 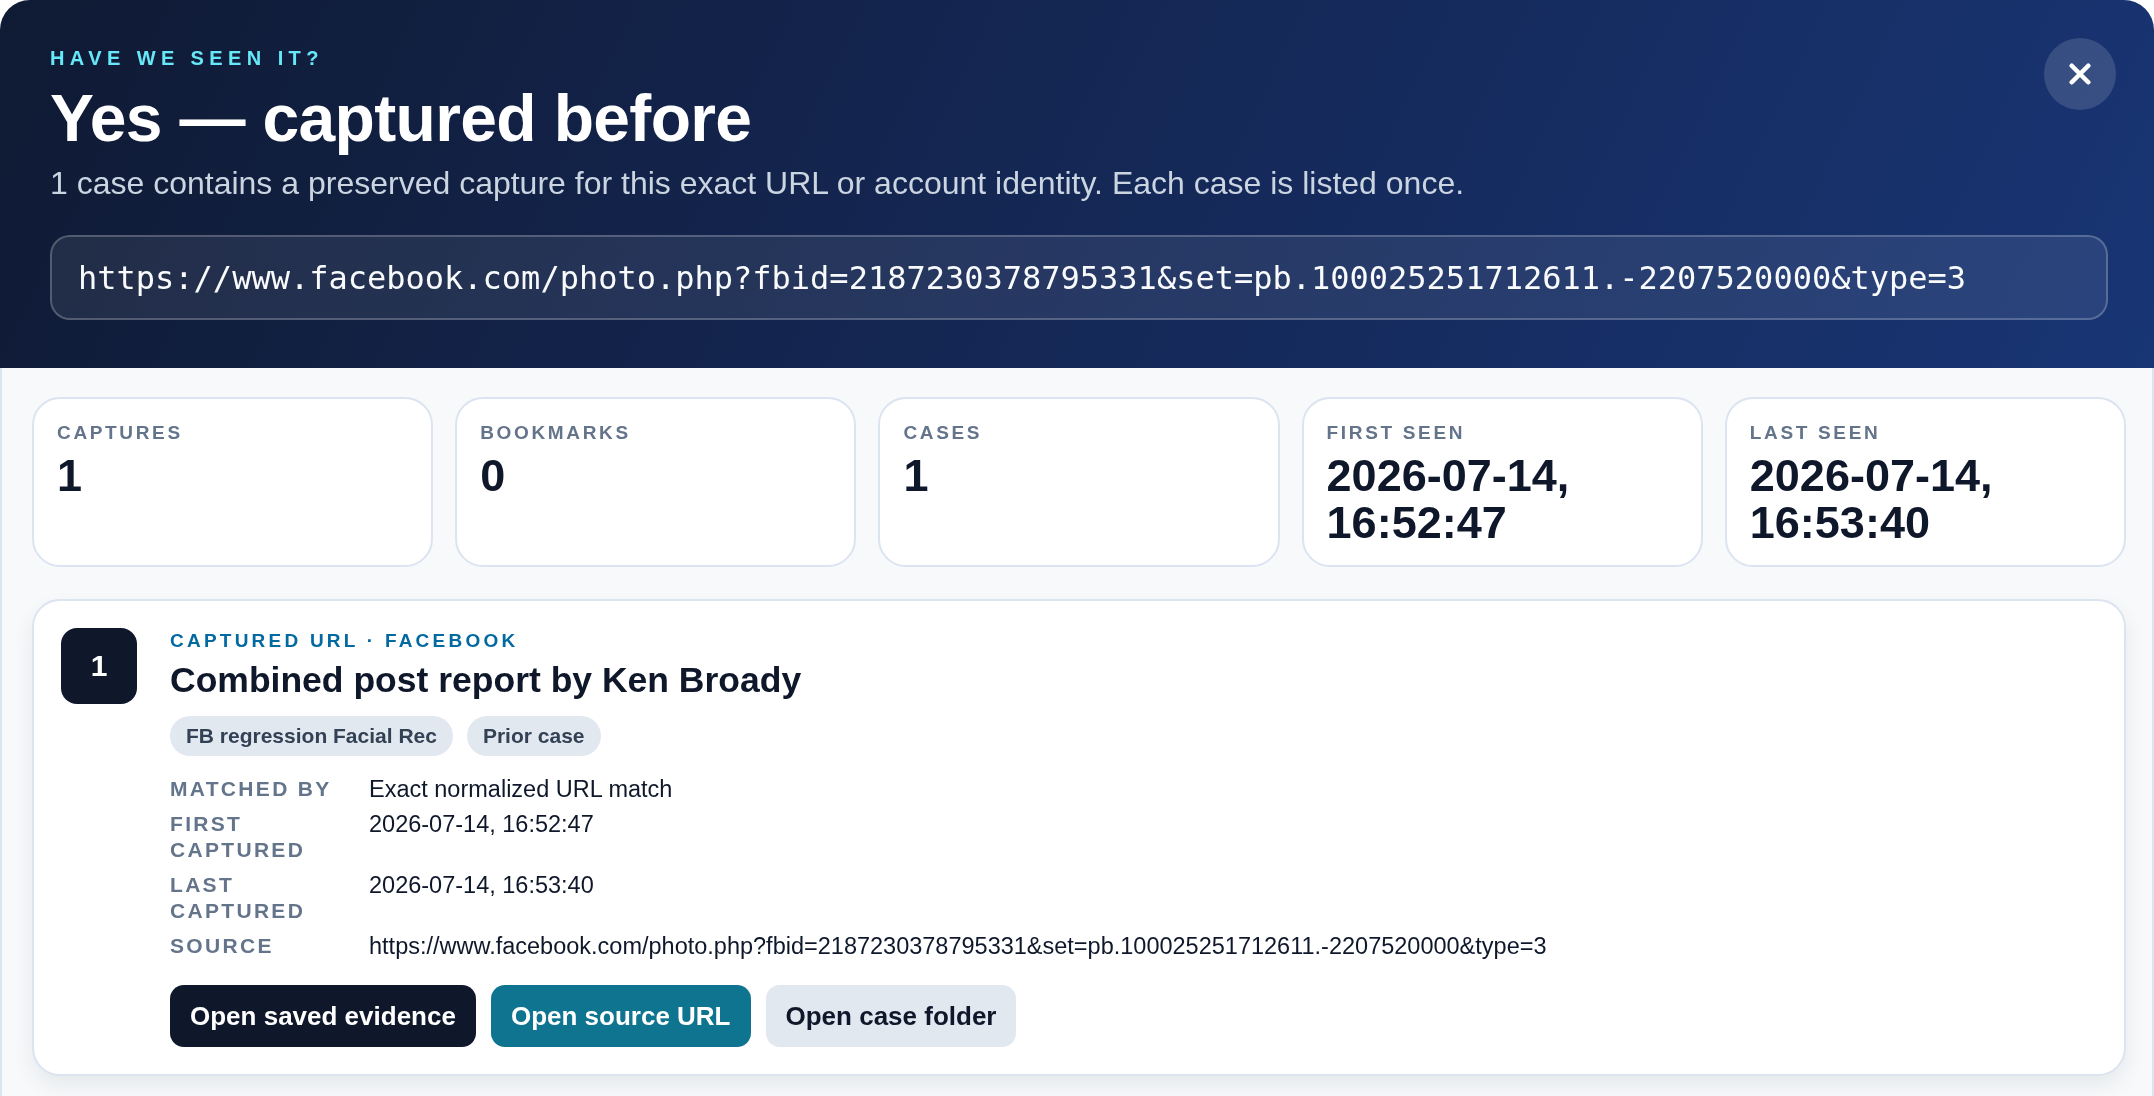 I want to click on dialog-title: Yes — captured before, so click(x=401, y=118).